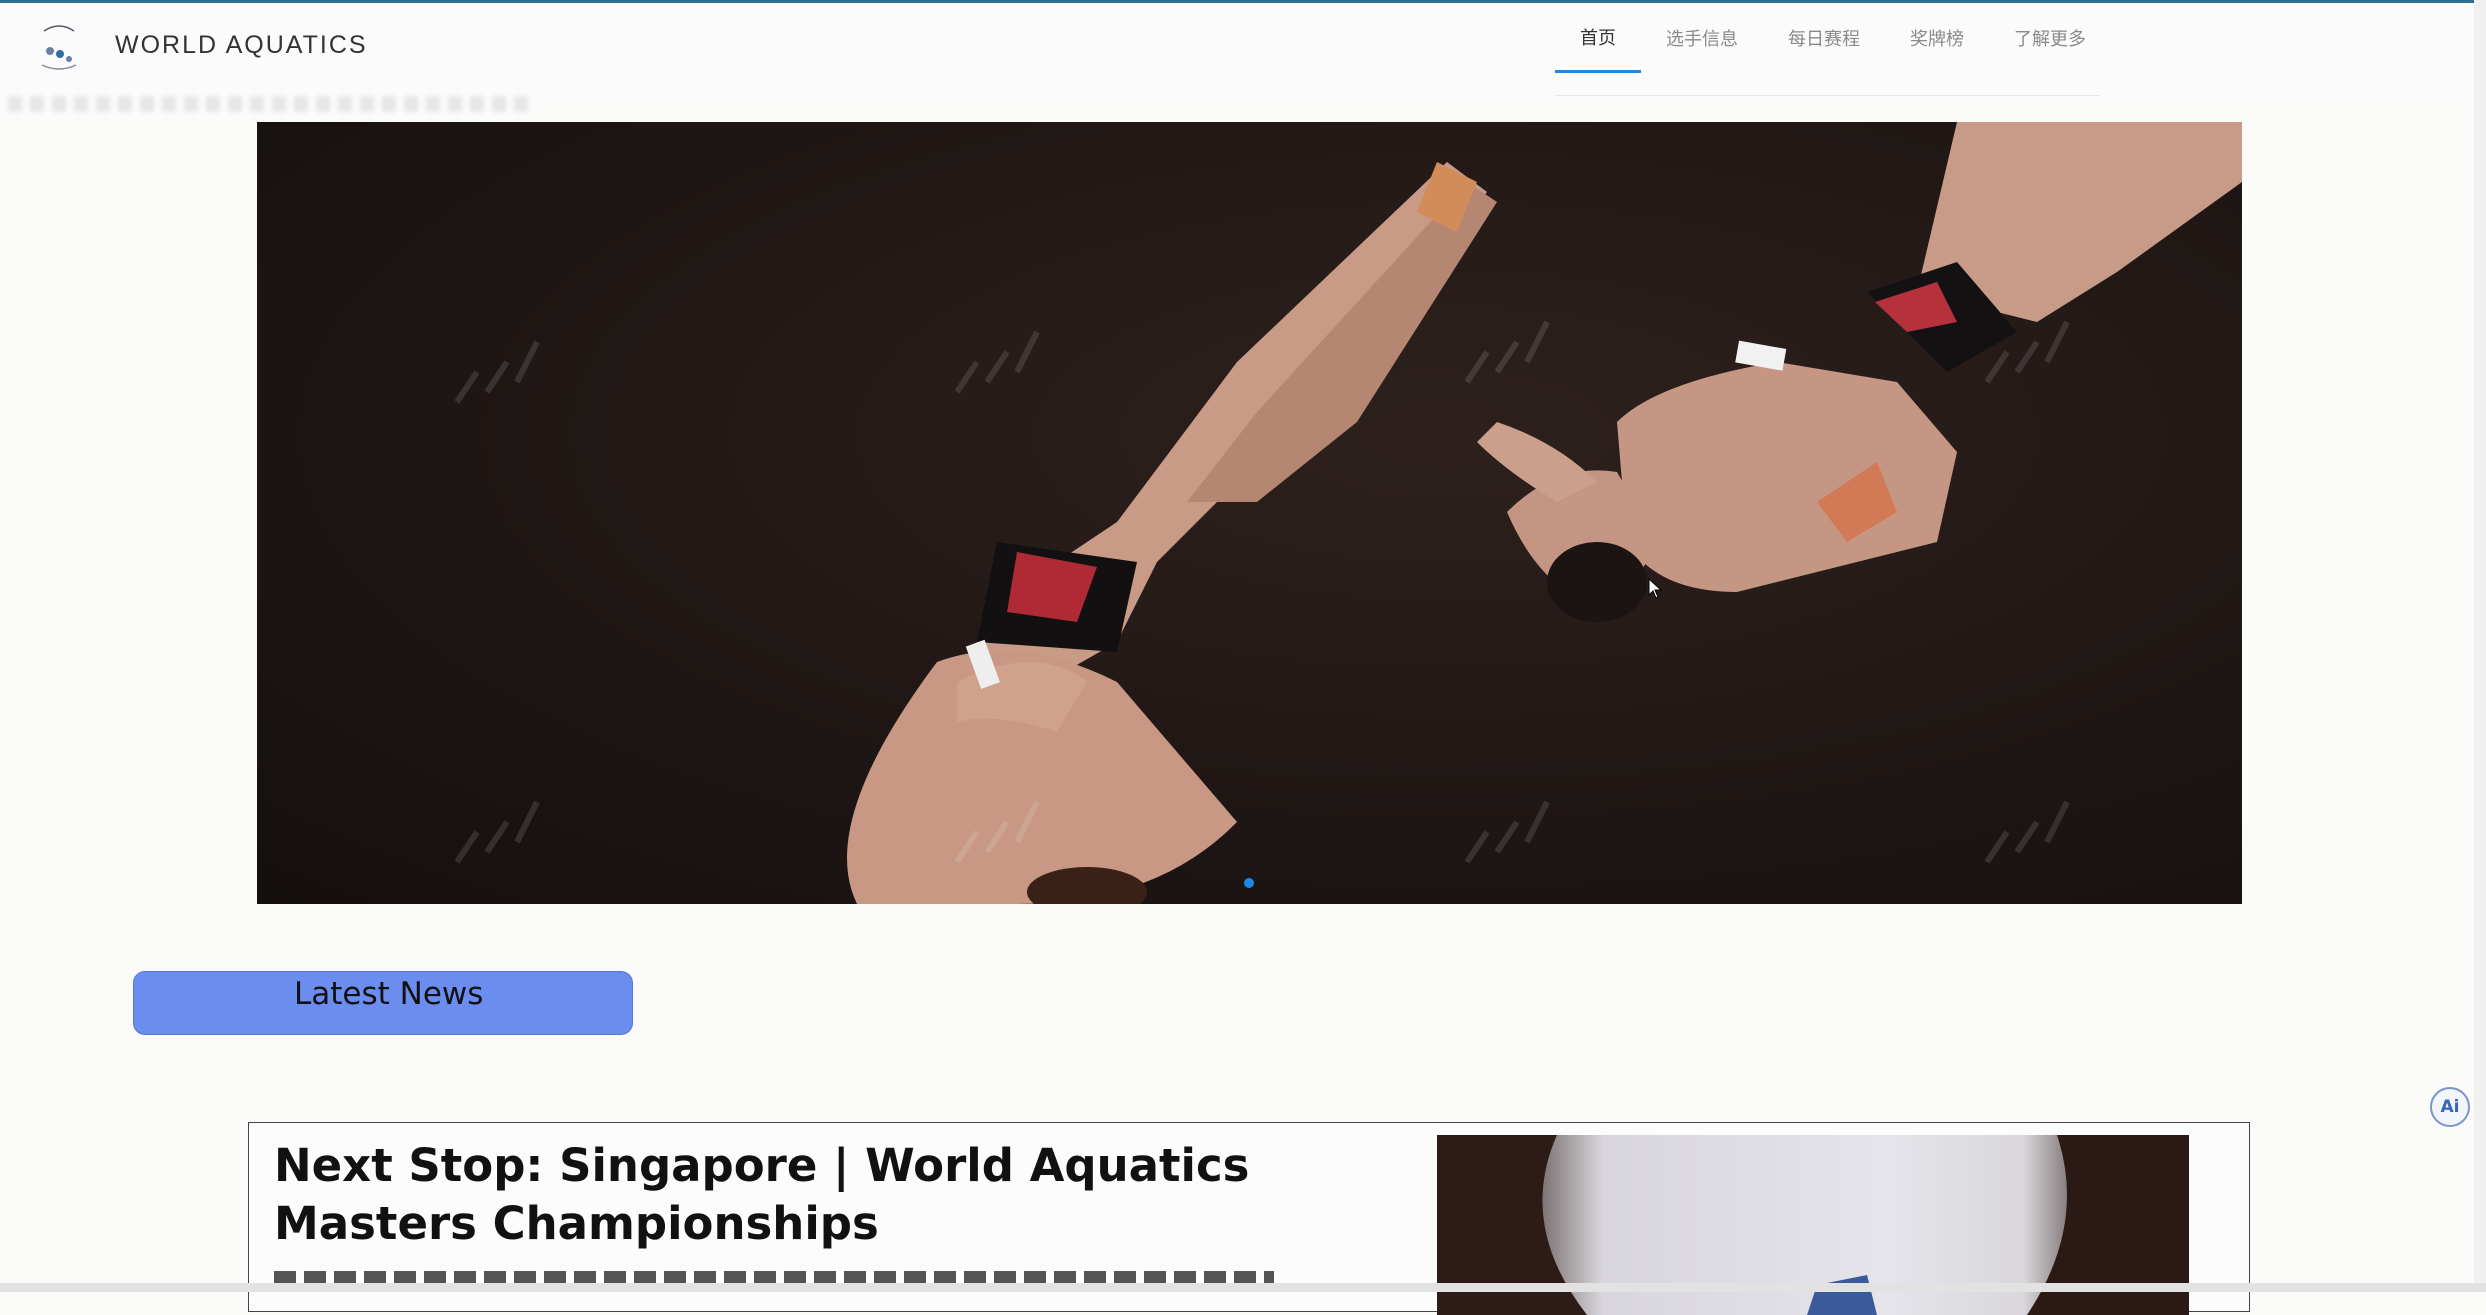  I want to click on world-aquatics-logo, so click(59, 51).